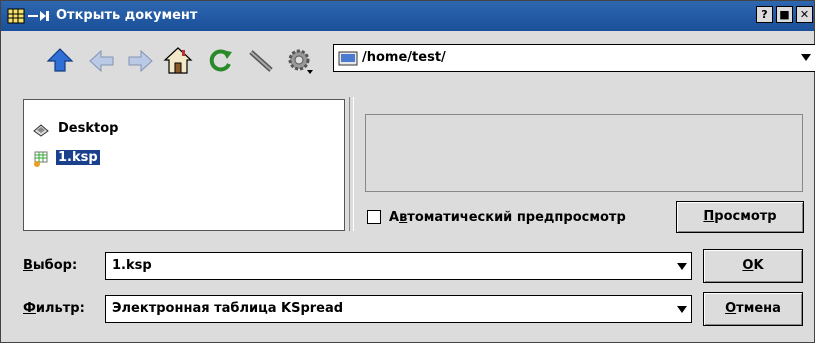 This screenshot has height=343, width=815. Describe the element at coordinates (584, 153) in the screenshot. I see `preview-area` at that location.